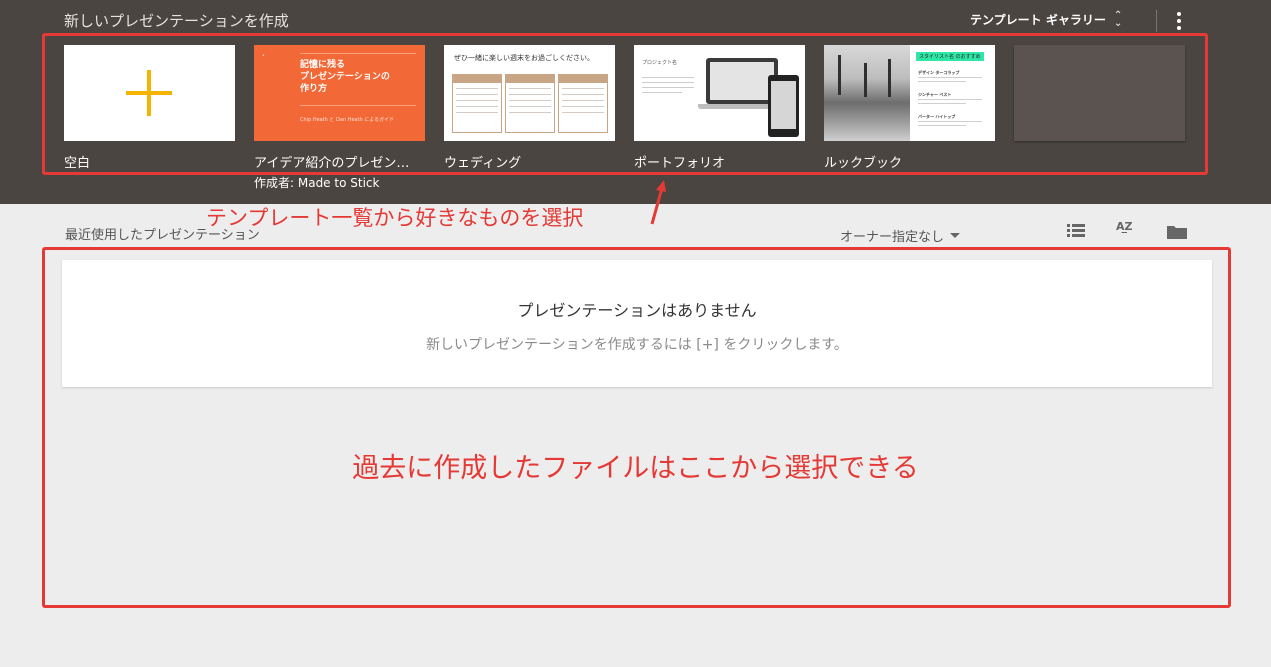  What do you see at coordinates (1177, 232) in the screenshot?
I see `folder-icon` at bounding box center [1177, 232].